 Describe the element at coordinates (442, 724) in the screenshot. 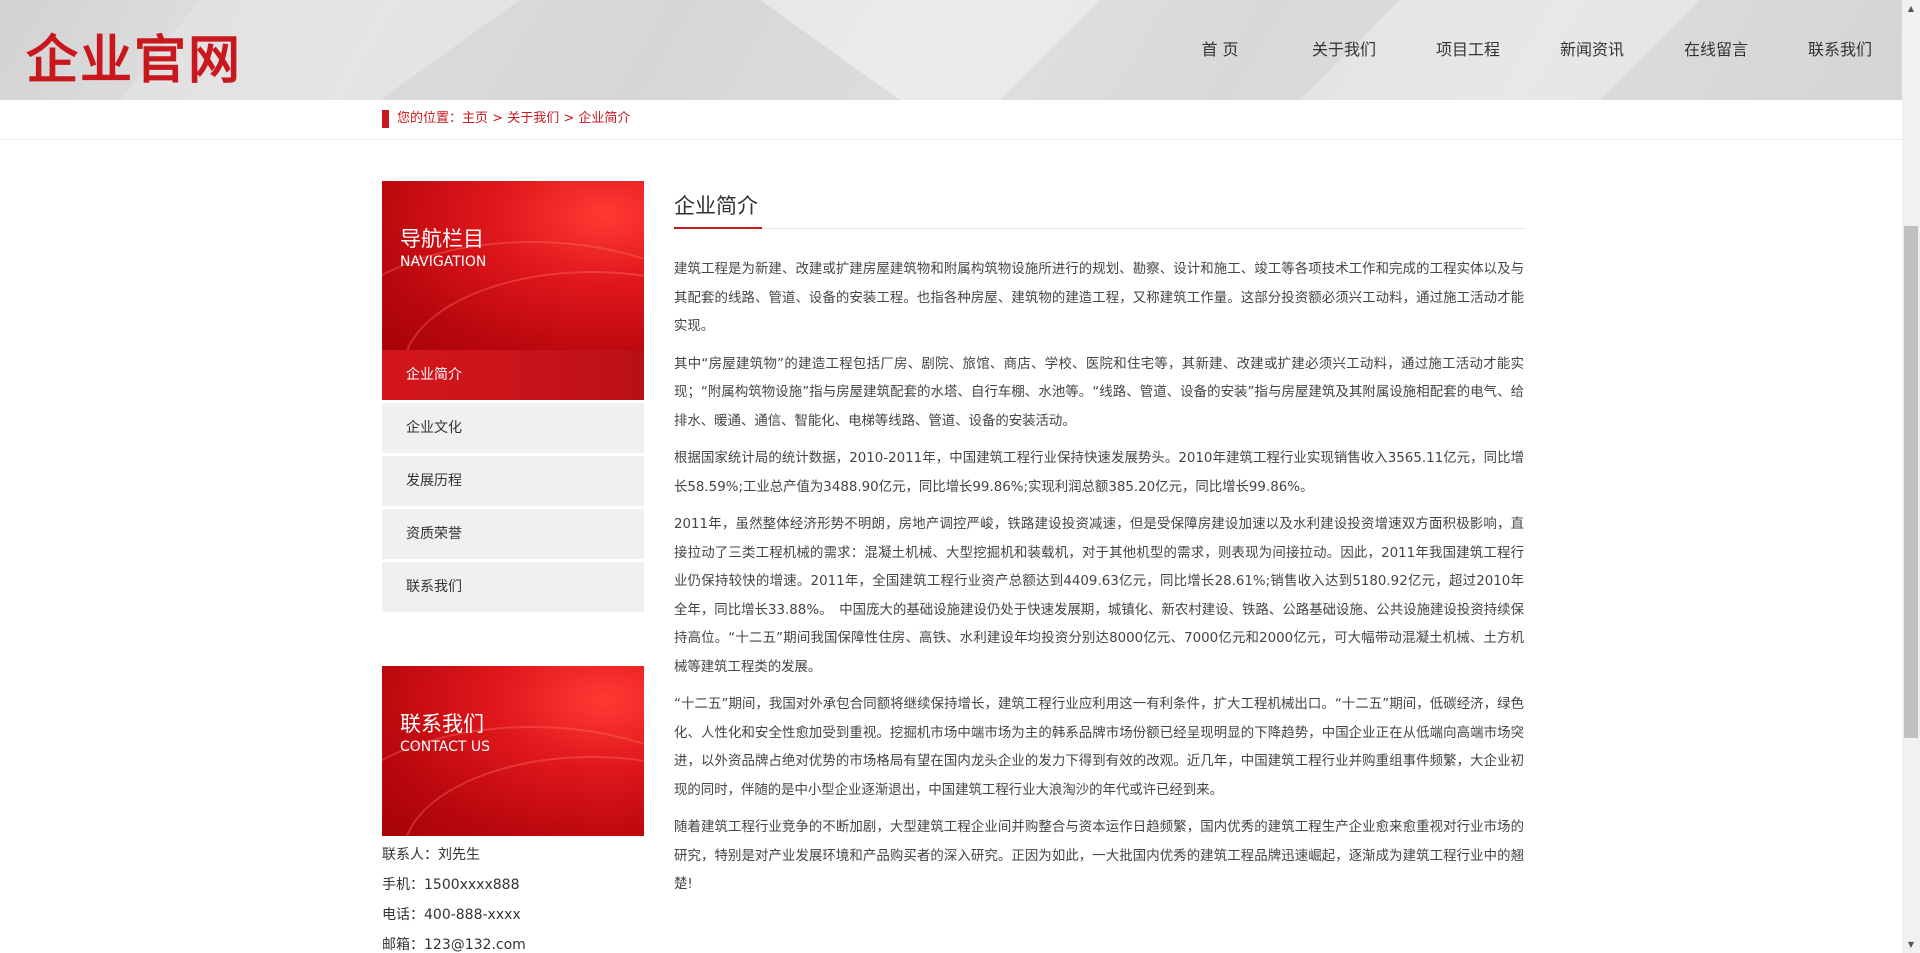

I see `sidebar-contact-title: 联系我们` at that location.